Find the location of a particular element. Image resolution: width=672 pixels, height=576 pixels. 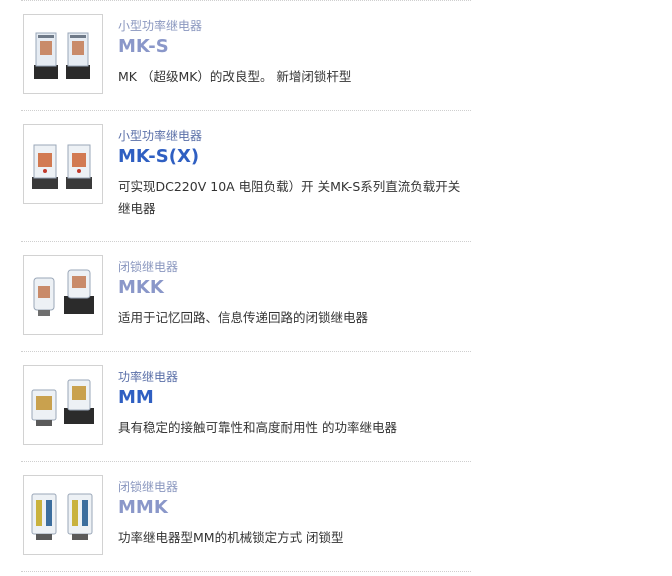

product-item-mm: 功率继电器 MM 具有稳定的接触可靠性和高度耐用性 的功率继电器 is located at coordinates (246, 407).